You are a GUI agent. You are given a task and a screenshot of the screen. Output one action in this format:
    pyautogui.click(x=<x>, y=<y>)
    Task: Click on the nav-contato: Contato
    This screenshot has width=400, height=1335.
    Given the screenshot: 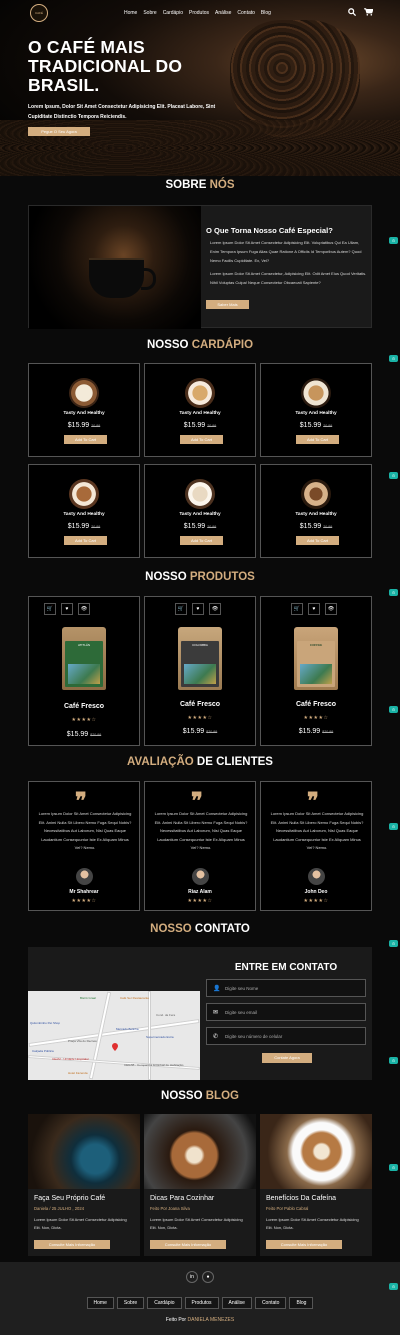 What is the action you would take?
    pyautogui.click(x=246, y=13)
    